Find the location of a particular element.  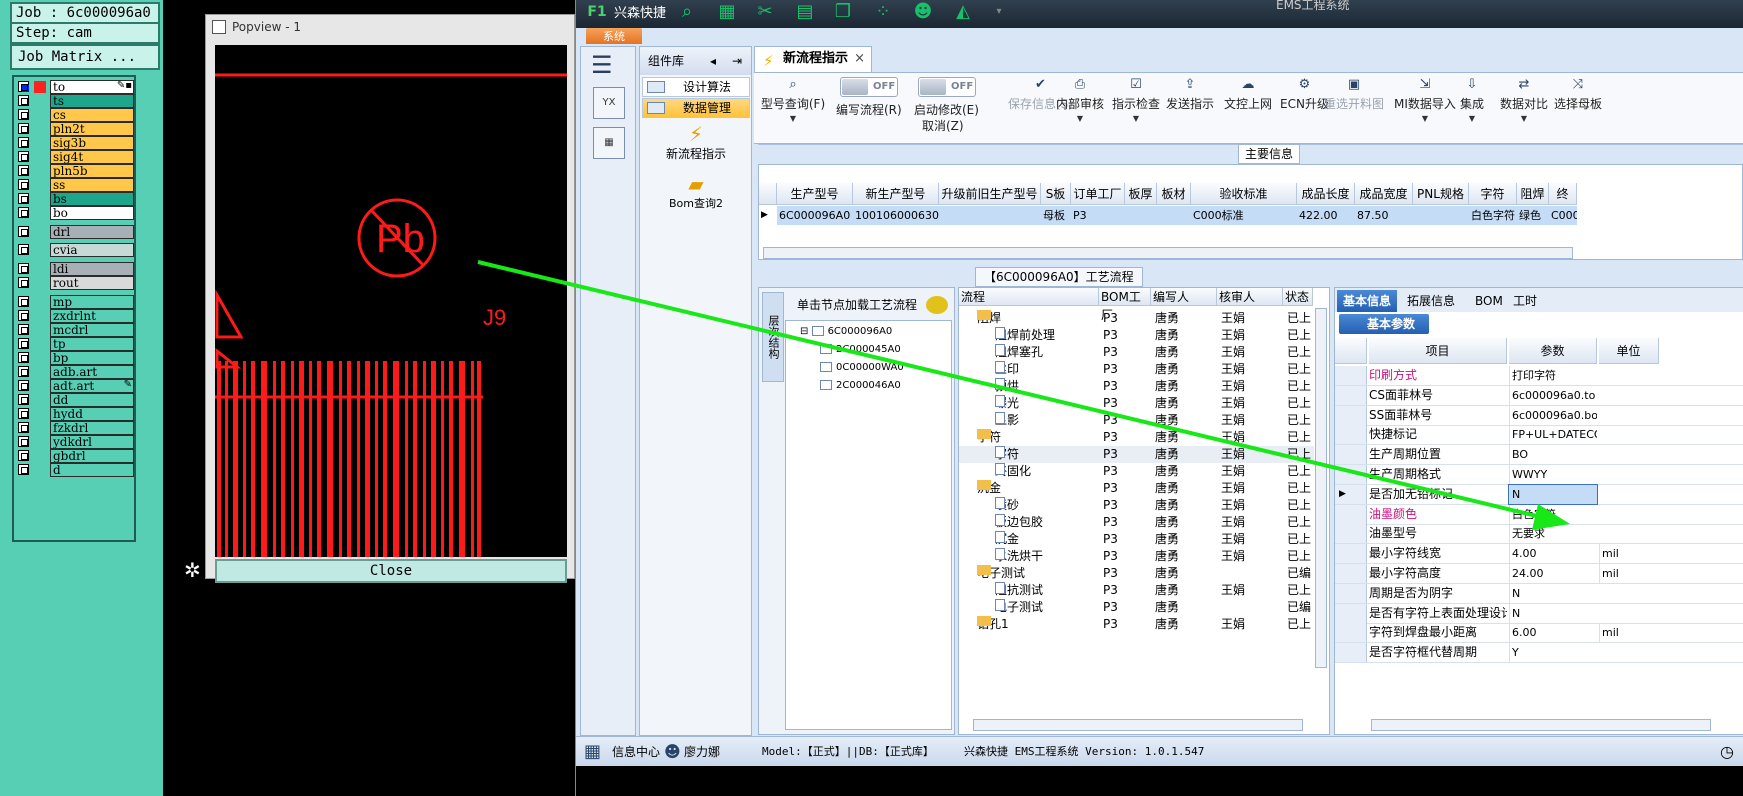

column-header: 阻焊 is located at coordinates (1533, 194).